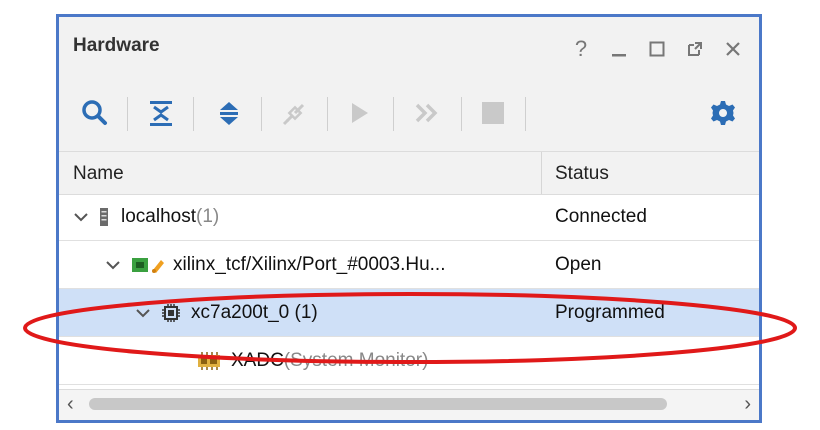  What do you see at coordinates (161, 113) in the screenshot?
I see `collapse-all-icon` at bounding box center [161, 113].